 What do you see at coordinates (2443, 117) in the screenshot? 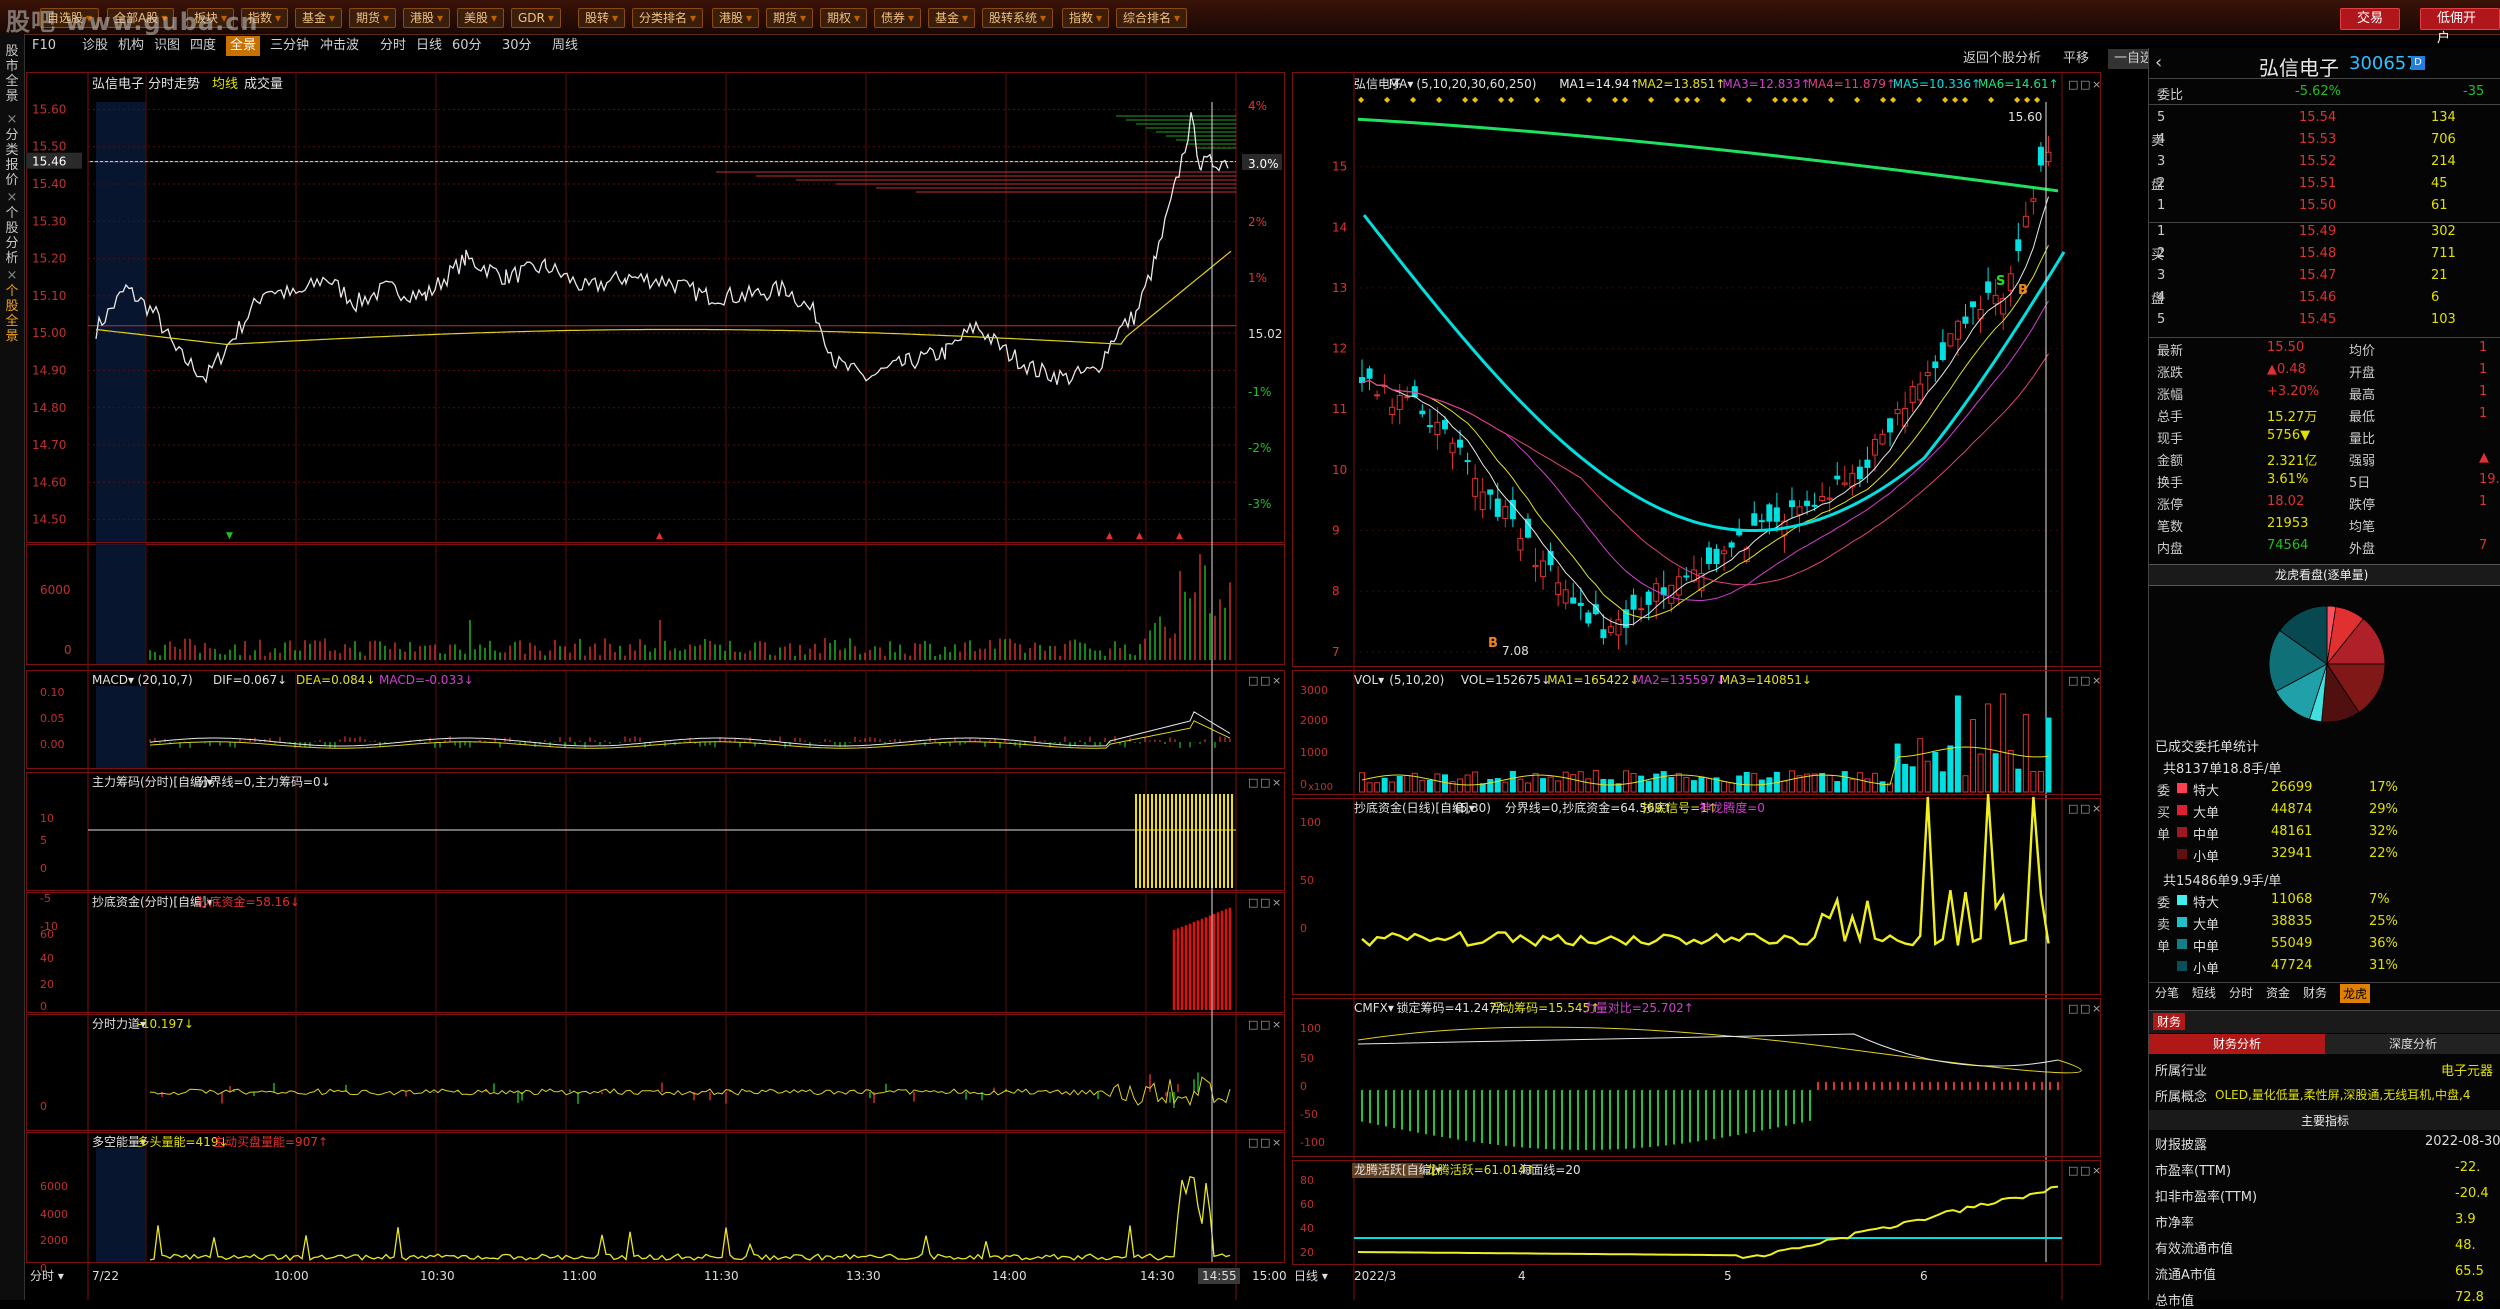
I see `sell-volume: 134` at bounding box center [2443, 117].